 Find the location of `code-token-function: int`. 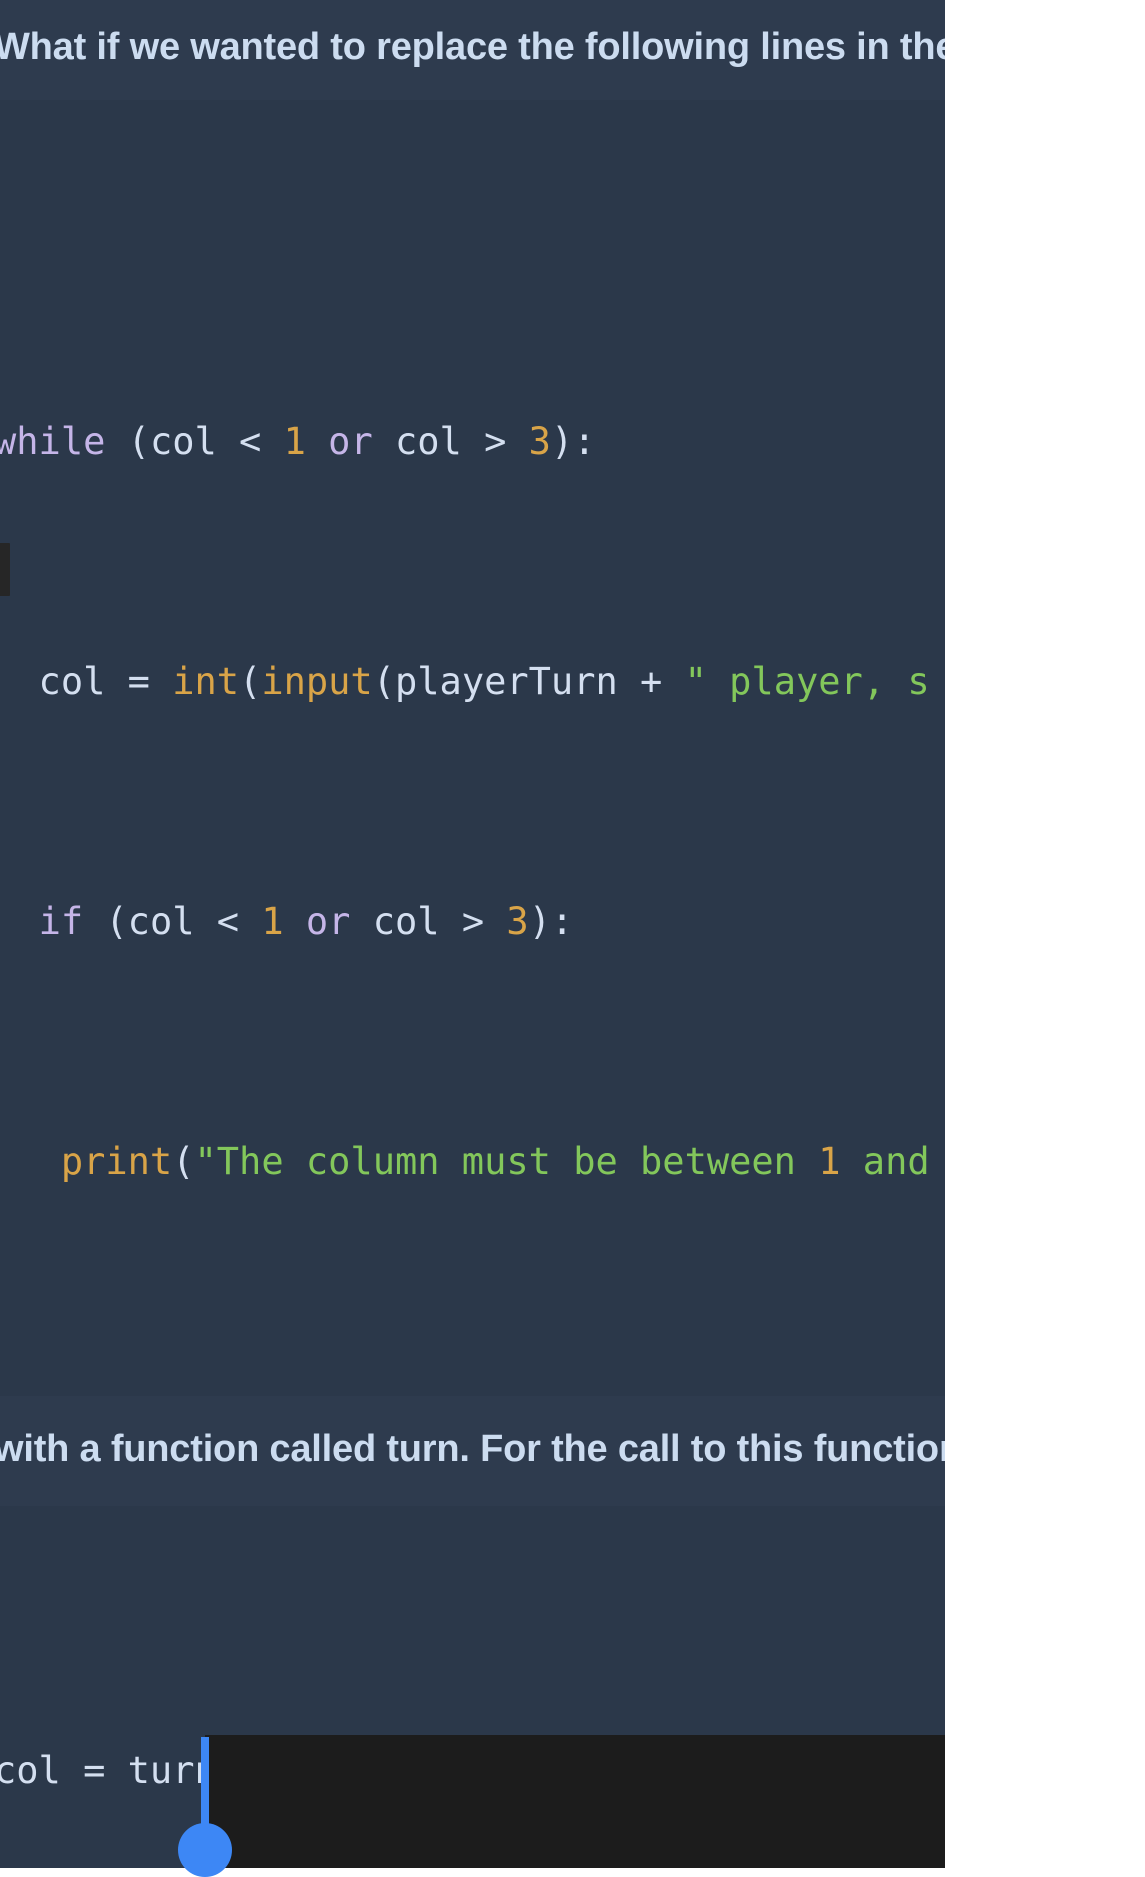

code-token-function: int is located at coordinates (206, 681).